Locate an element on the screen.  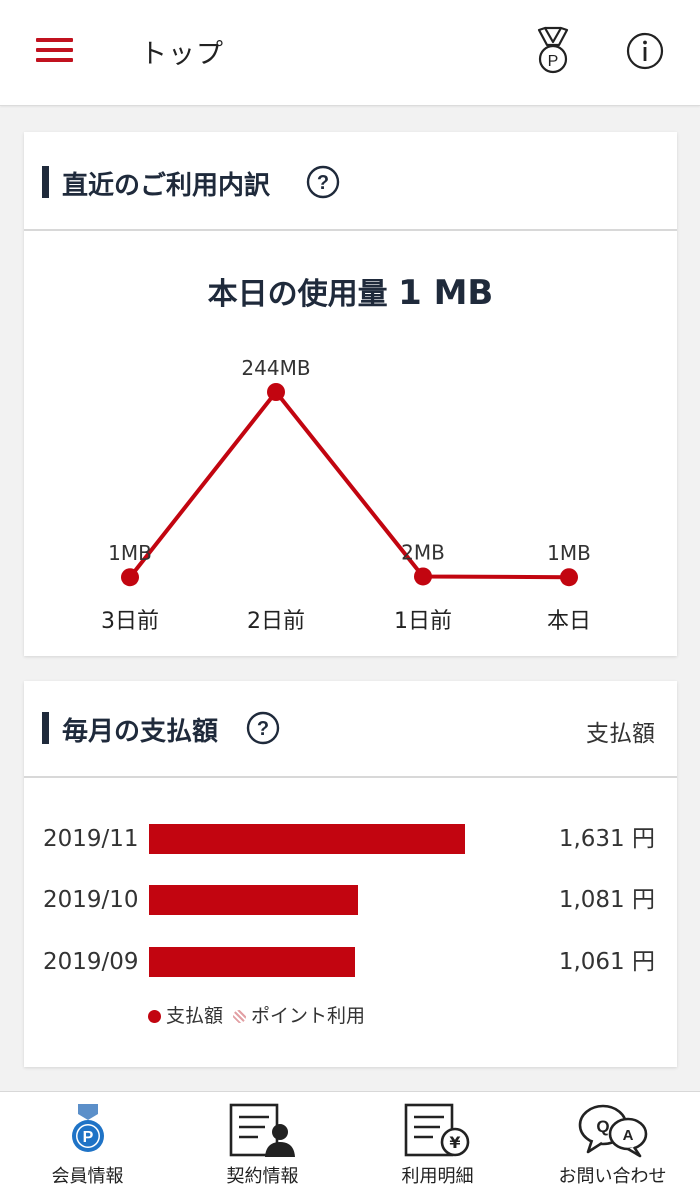
usage-x-tick-label: 2日前 is located at coordinates (276, 621).